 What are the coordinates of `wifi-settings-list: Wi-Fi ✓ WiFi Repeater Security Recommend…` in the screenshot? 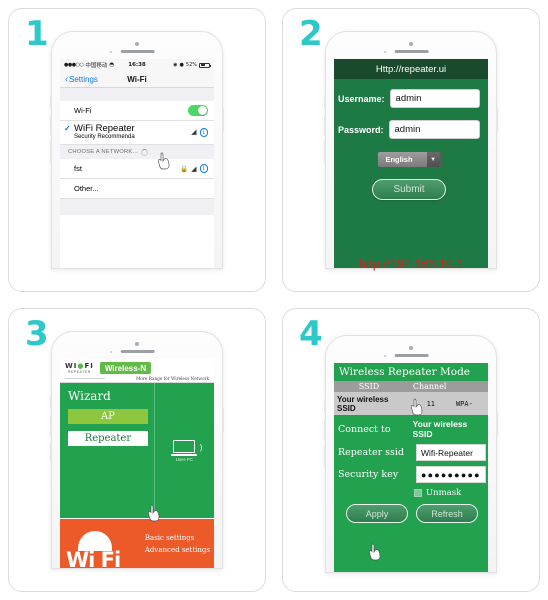 It's located at (137, 150).